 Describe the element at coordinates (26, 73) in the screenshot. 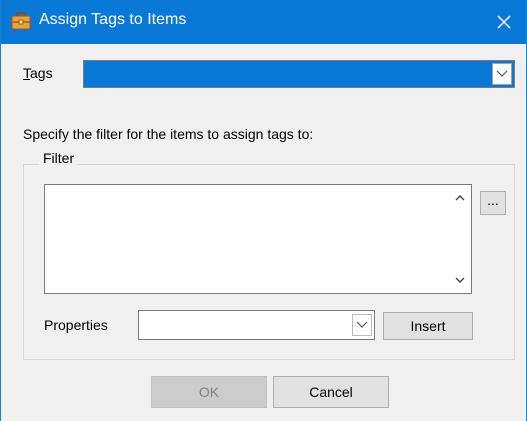

I see `tags-label-access-key: T` at that location.